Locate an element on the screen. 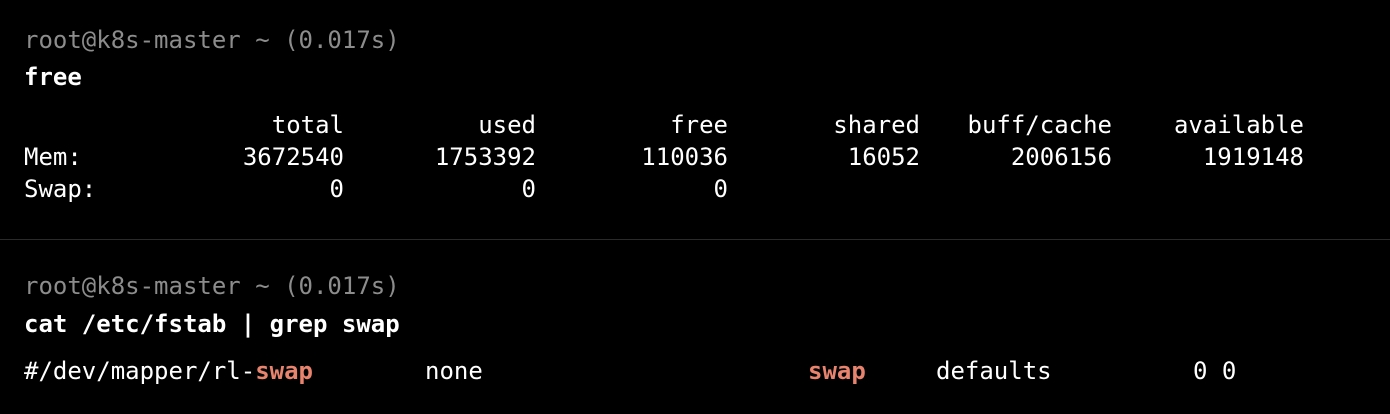 This screenshot has height=414, width=1390. mem-free: 110036 is located at coordinates (684, 157).